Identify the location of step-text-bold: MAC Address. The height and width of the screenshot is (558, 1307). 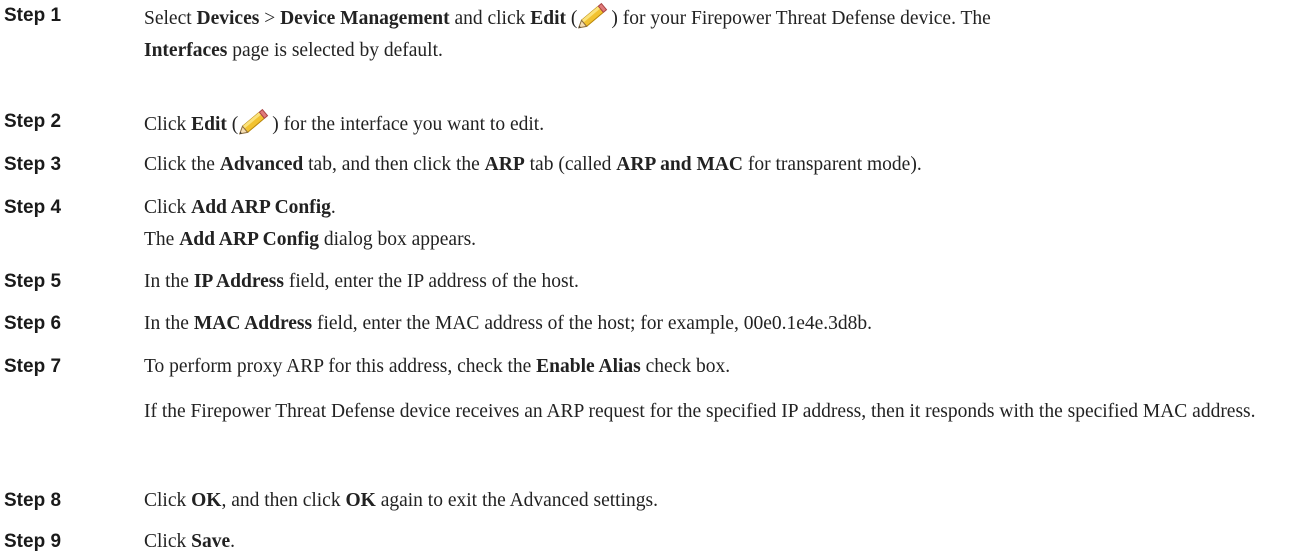
(253, 323).